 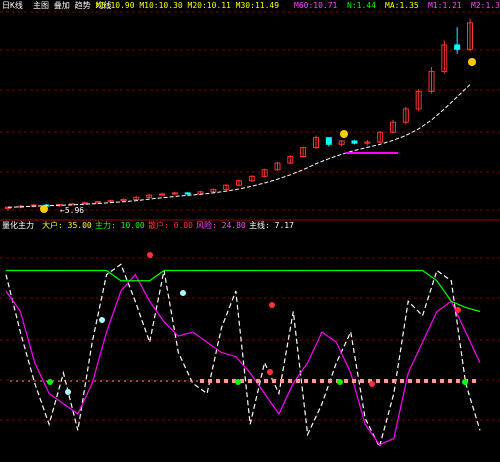 I want to click on price-annotation: ←5.96, so click(x=72, y=210).